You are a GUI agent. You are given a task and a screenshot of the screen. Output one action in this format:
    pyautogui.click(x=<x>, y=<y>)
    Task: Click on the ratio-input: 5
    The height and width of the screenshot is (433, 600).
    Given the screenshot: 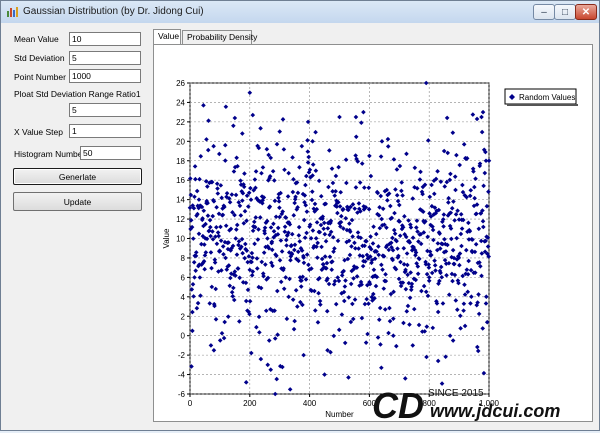 What is the action you would take?
    pyautogui.click(x=105, y=110)
    